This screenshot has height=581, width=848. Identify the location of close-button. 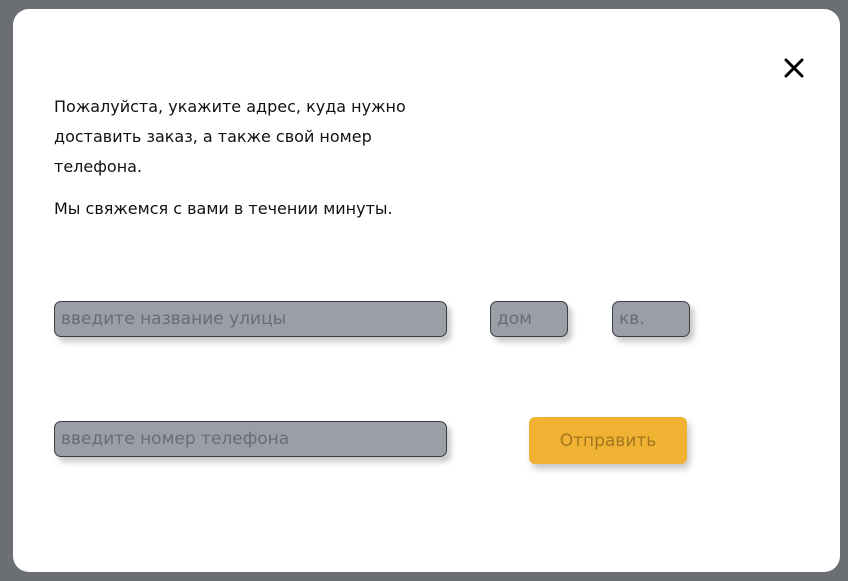
(794, 68).